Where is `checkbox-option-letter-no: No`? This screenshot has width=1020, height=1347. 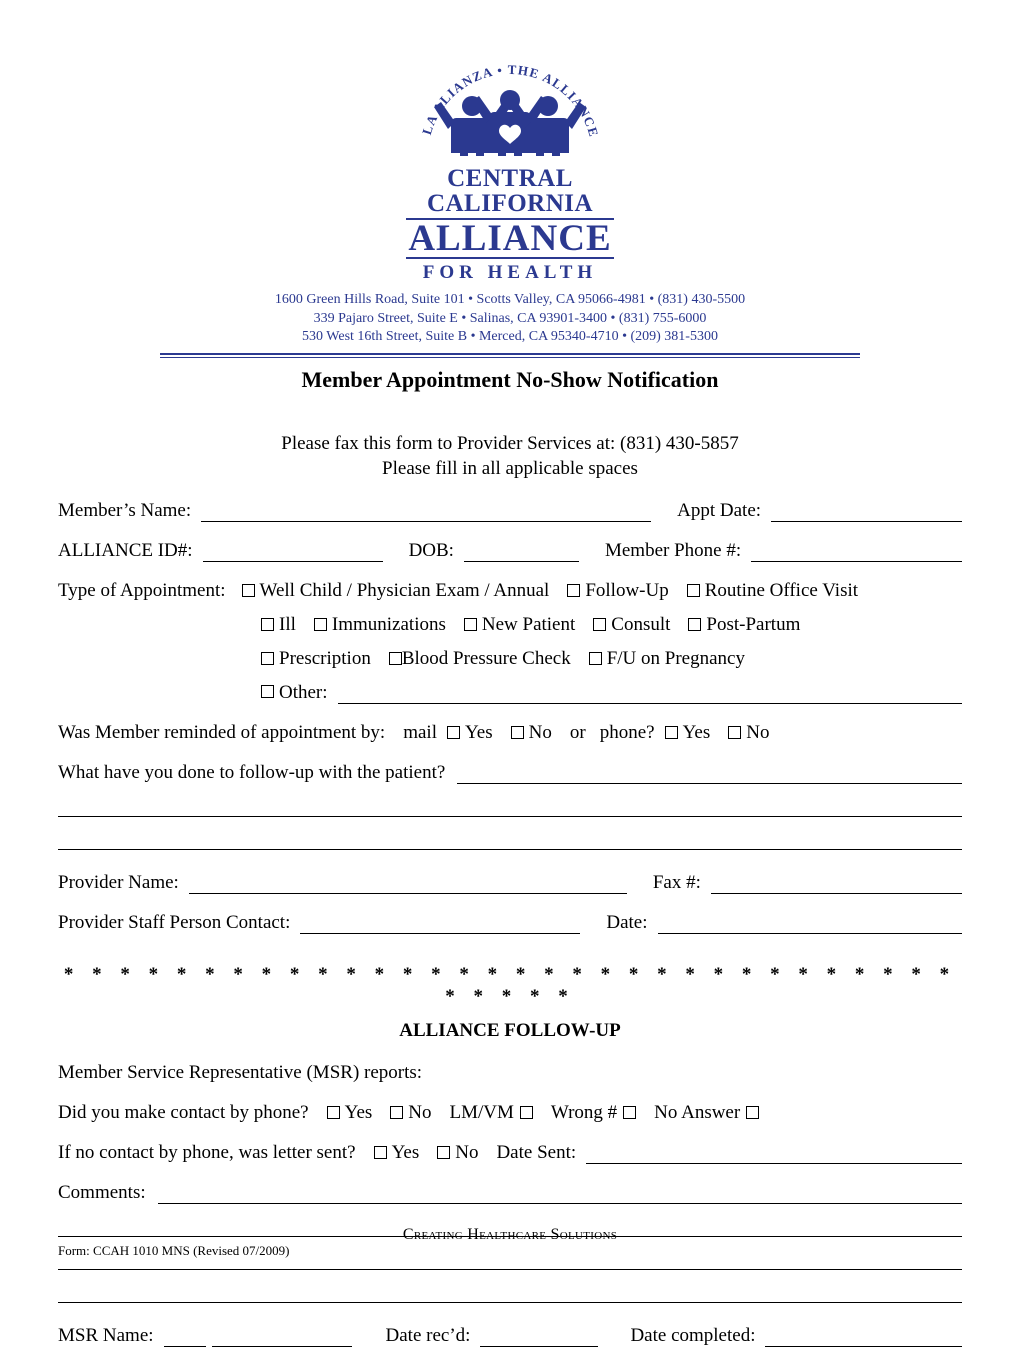
checkbox-option-letter-no: No is located at coordinates (457, 1153).